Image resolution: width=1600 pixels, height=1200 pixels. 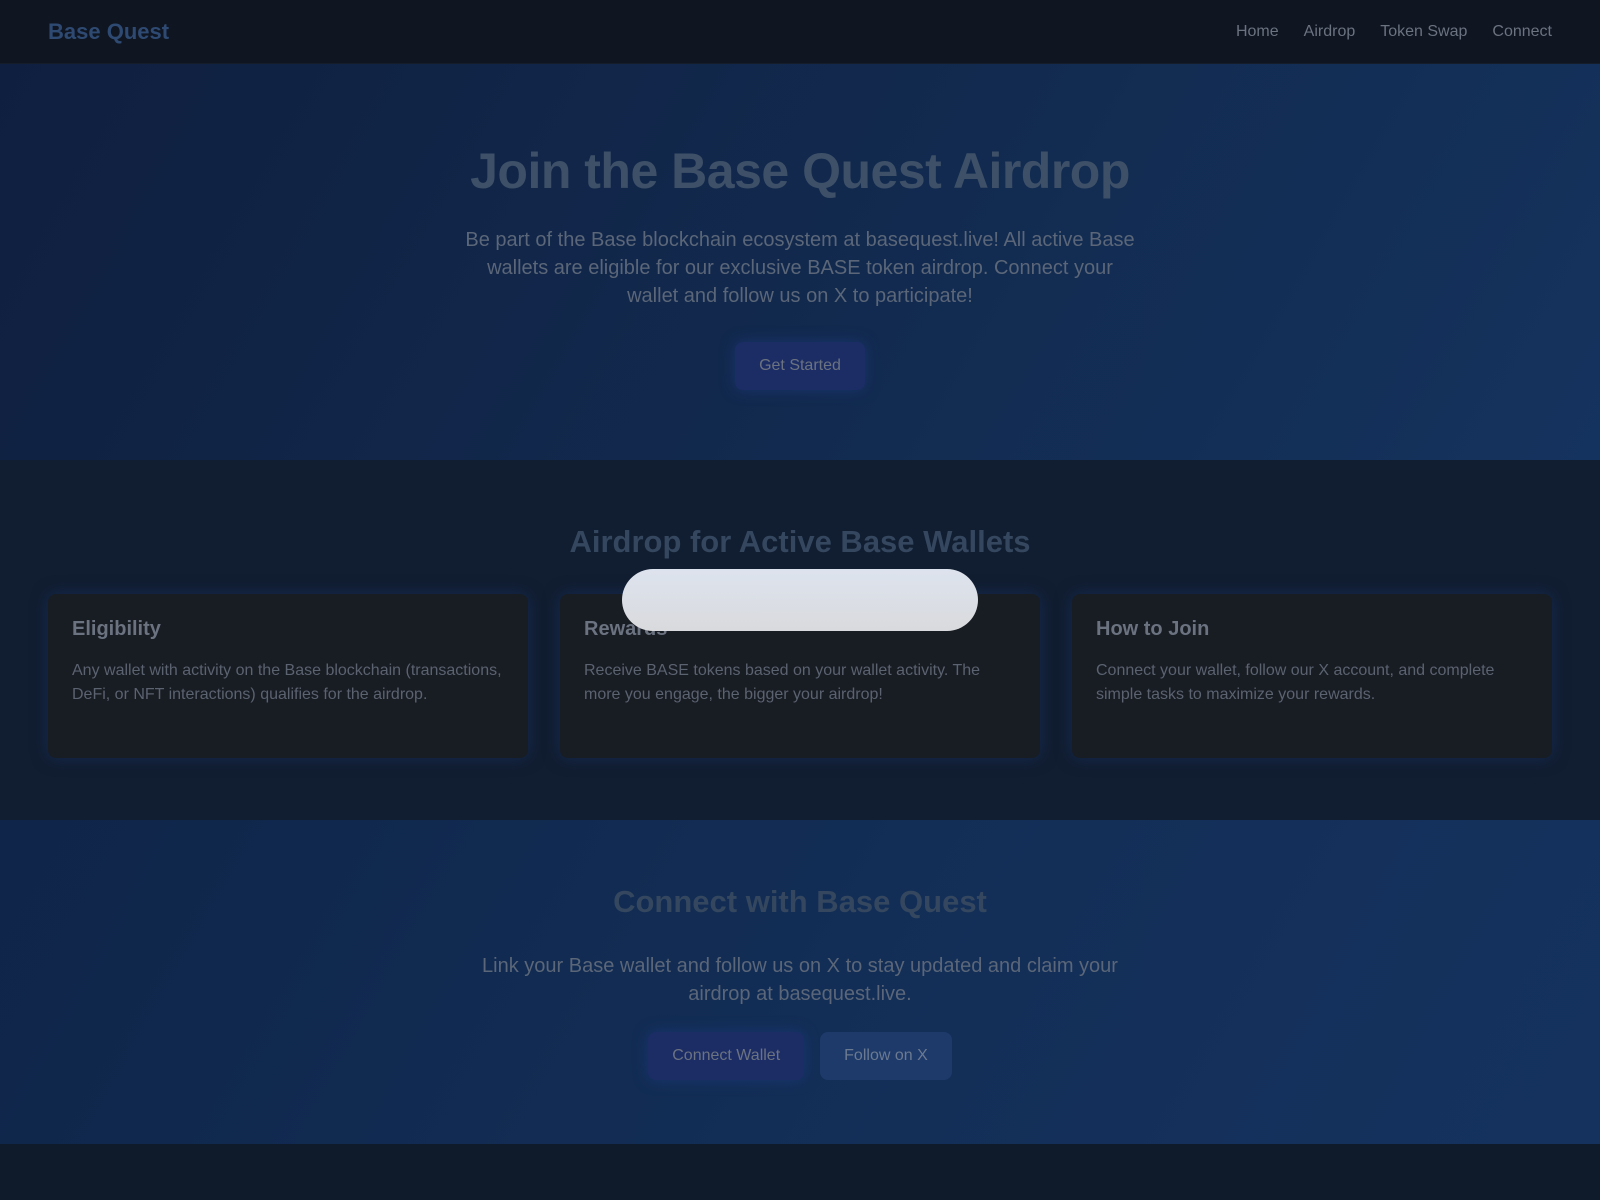 What do you see at coordinates (1153, 629) in the screenshot?
I see `card-title: How to Join` at bounding box center [1153, 629].